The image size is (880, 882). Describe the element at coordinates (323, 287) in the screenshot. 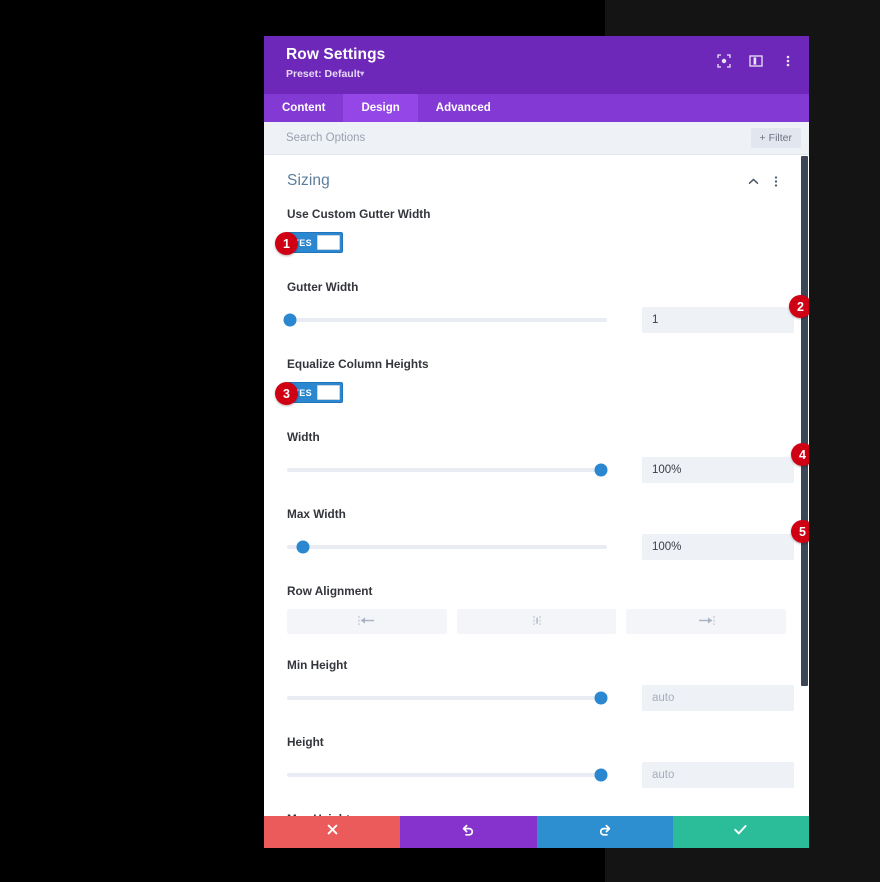

I see `field-label: Gutter Width` at that location.